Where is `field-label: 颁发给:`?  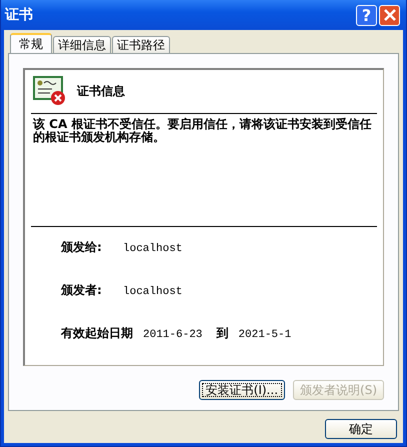
field-label: 颁发给: is located at coordinates (82, 247).